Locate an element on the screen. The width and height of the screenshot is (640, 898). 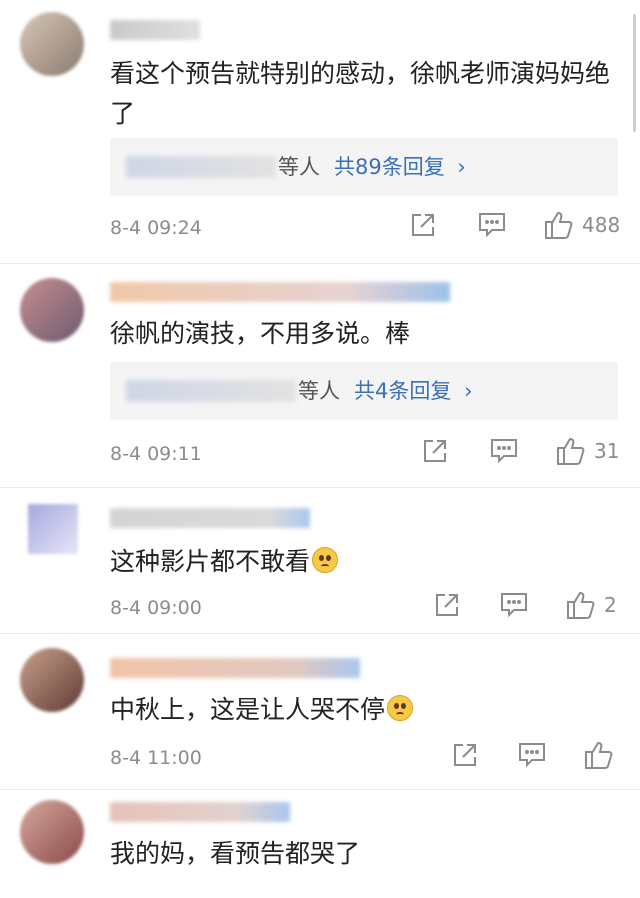
like-count: 31 is located at coordinates (607, 451).